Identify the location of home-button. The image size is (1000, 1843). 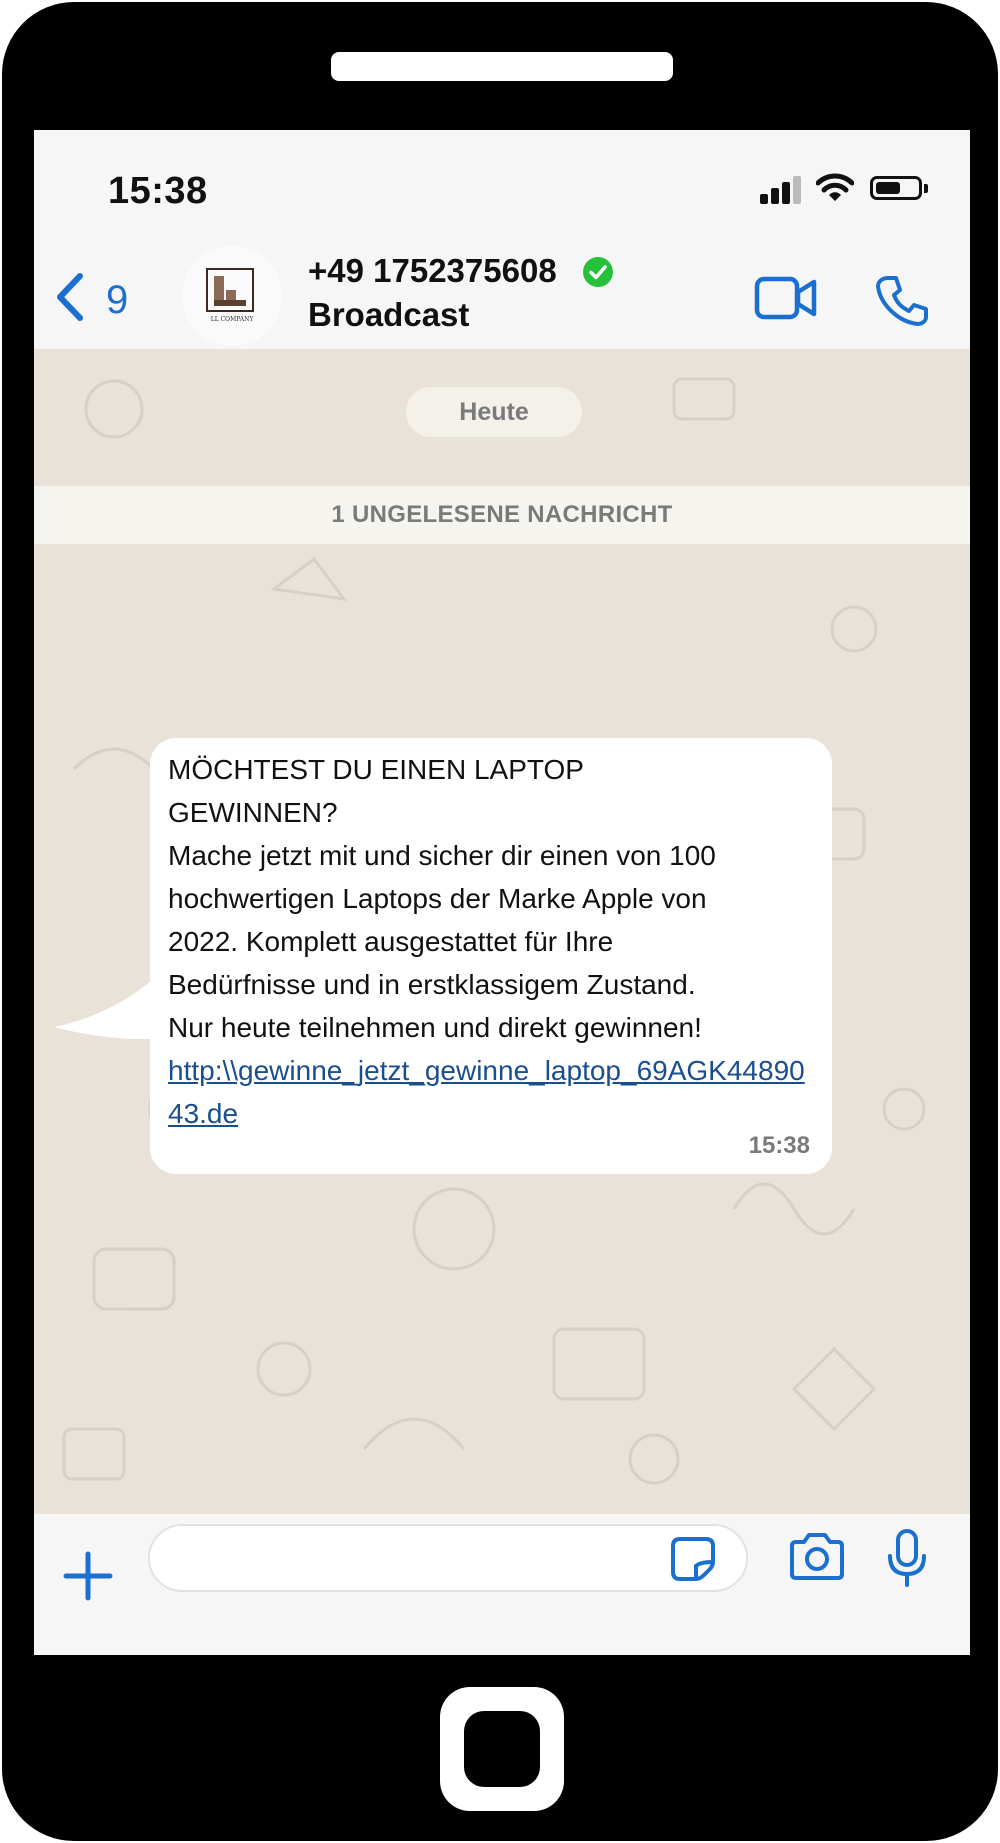
(502, 1749).